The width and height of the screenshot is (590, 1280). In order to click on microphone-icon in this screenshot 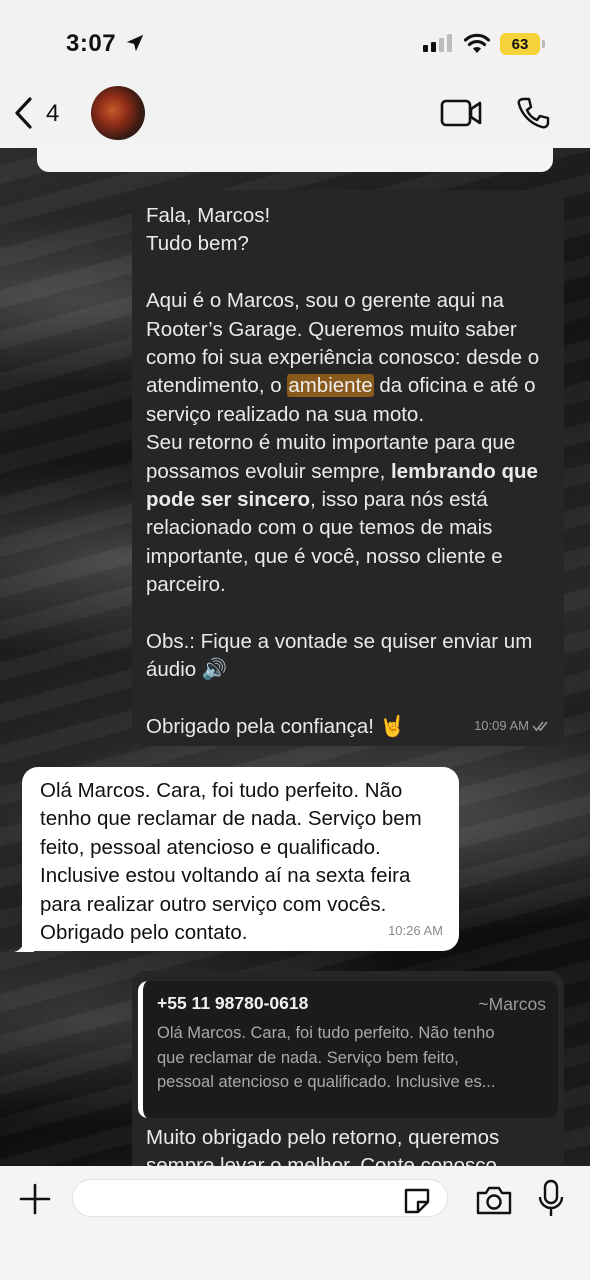, I will do `click(551, 1199)`.